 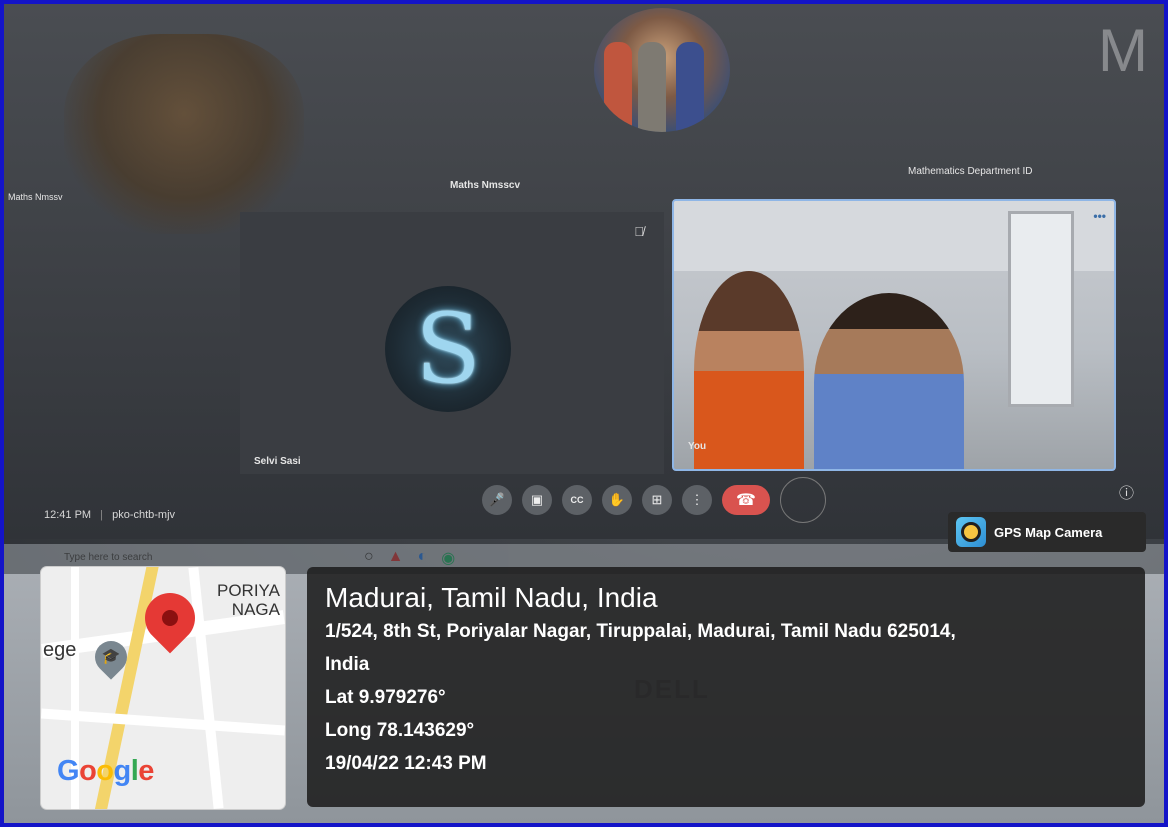 I want to click on map-place-label: ege, so click(x=60, y=650).